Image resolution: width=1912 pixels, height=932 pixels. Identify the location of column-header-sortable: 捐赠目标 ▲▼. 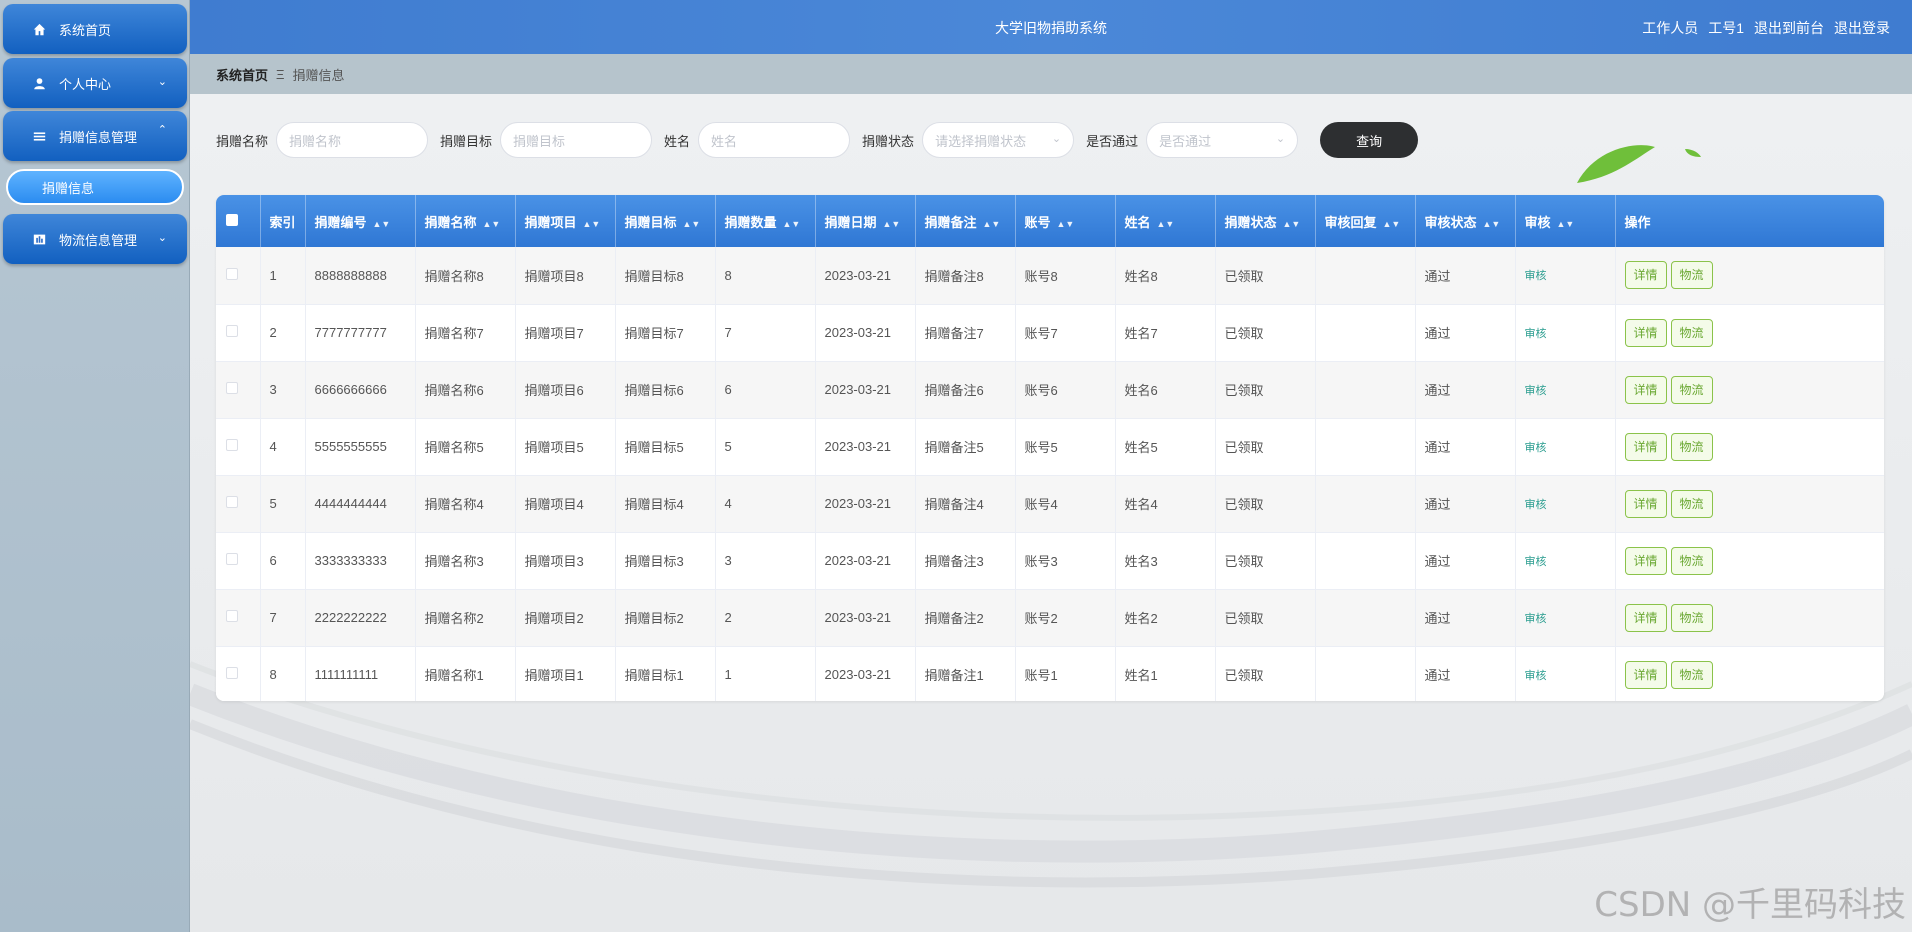
(665, 221).